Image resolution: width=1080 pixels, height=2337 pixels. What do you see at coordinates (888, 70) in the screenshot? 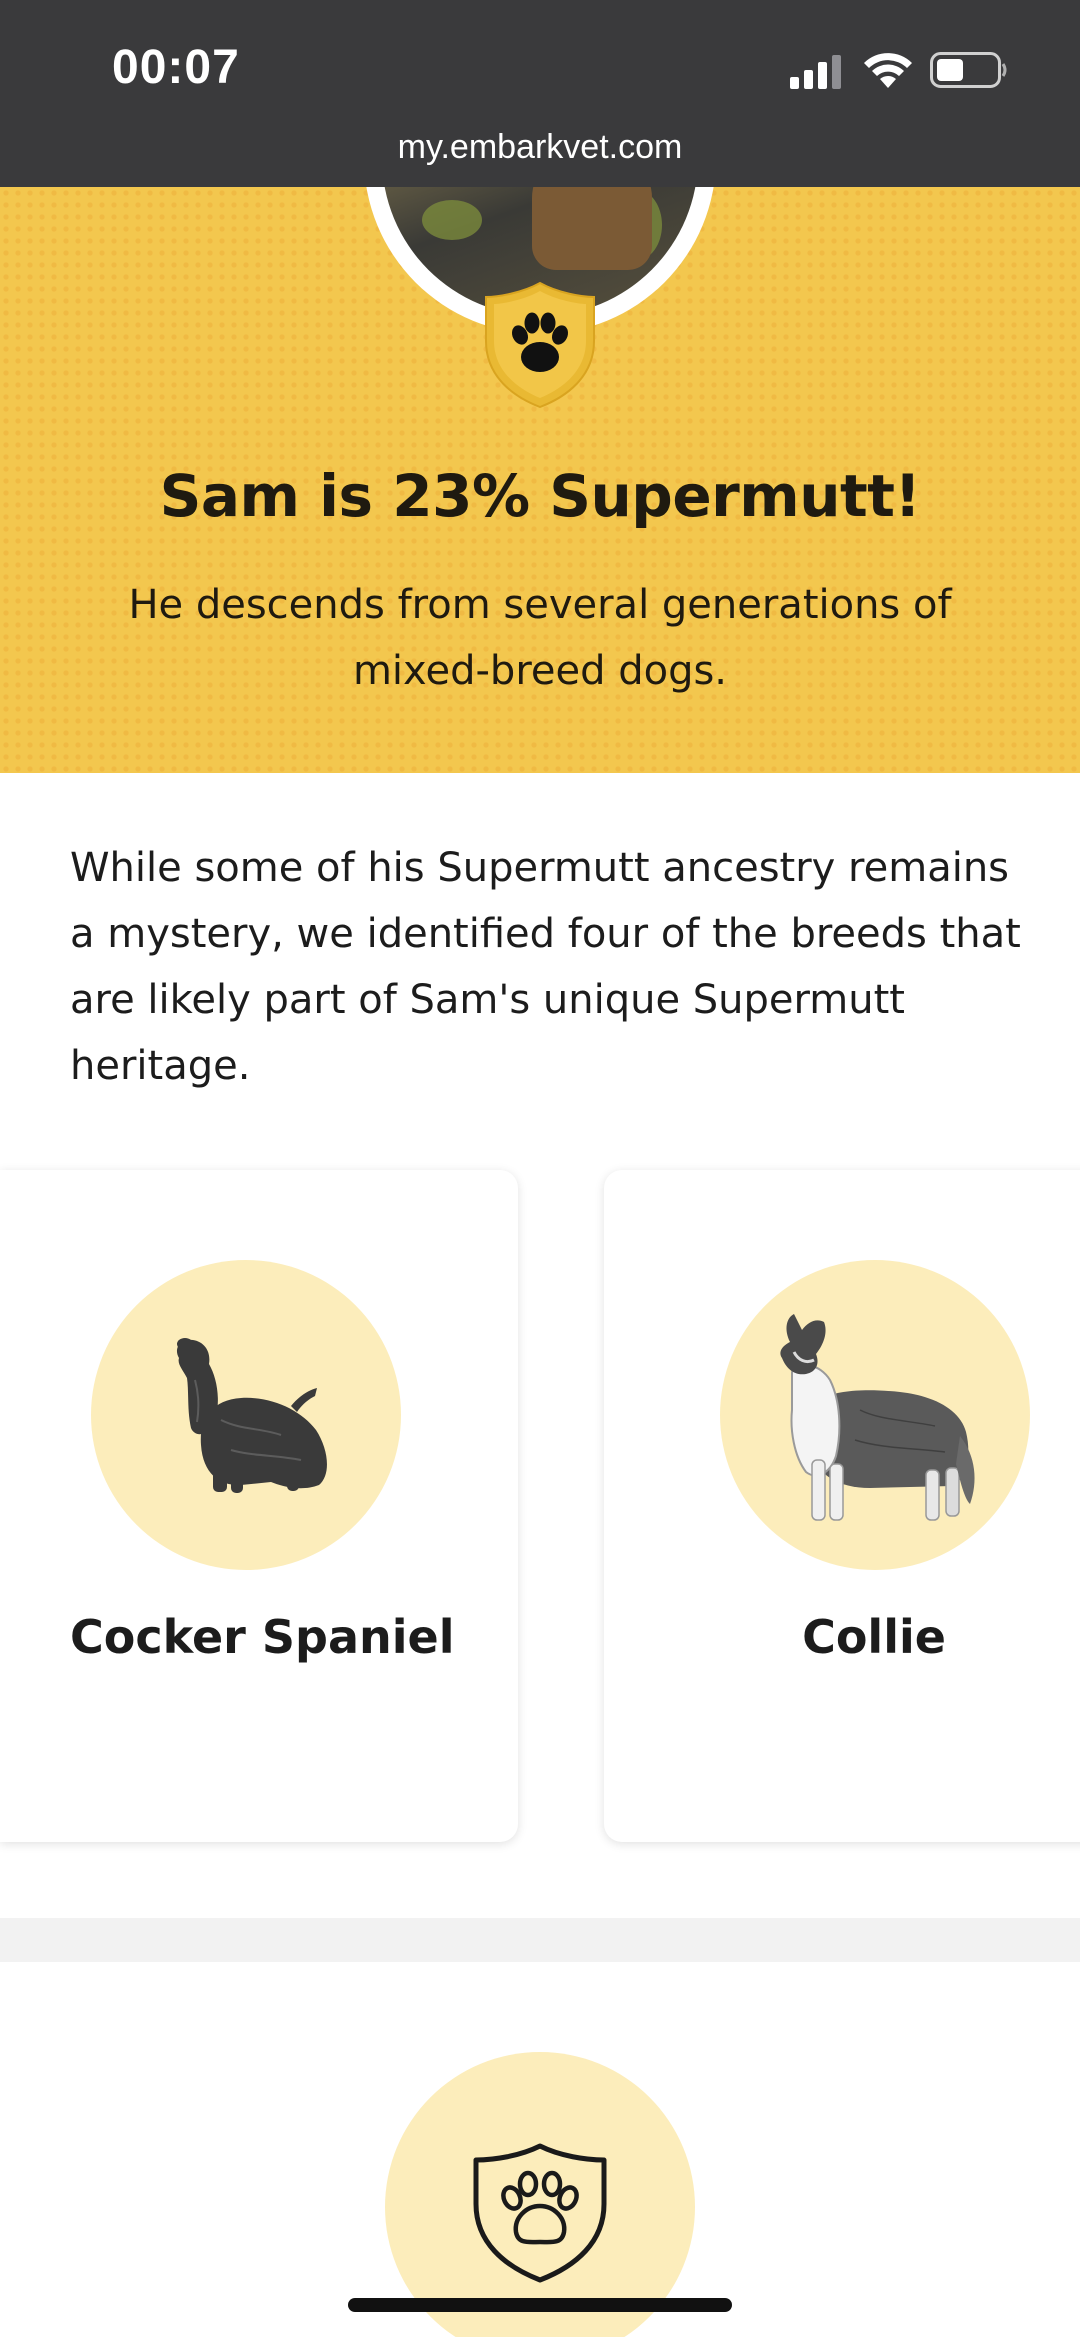
I see `wifi-icon` at bounding box center [888, 70].